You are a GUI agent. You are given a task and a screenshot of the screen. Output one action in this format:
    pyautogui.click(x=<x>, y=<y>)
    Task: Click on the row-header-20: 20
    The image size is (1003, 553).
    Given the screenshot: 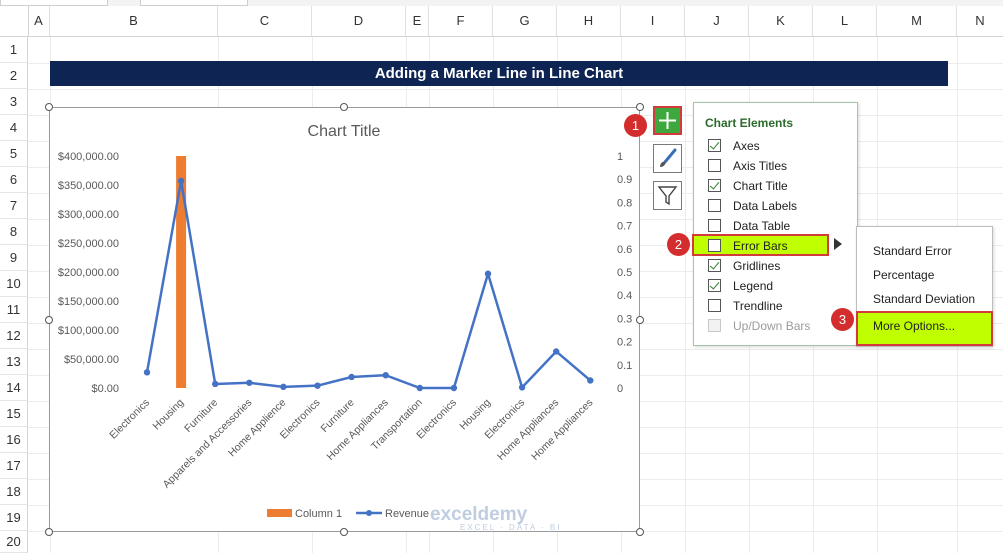 What is the action you would take?
    pyautogui.click(x=14, y=542)
    